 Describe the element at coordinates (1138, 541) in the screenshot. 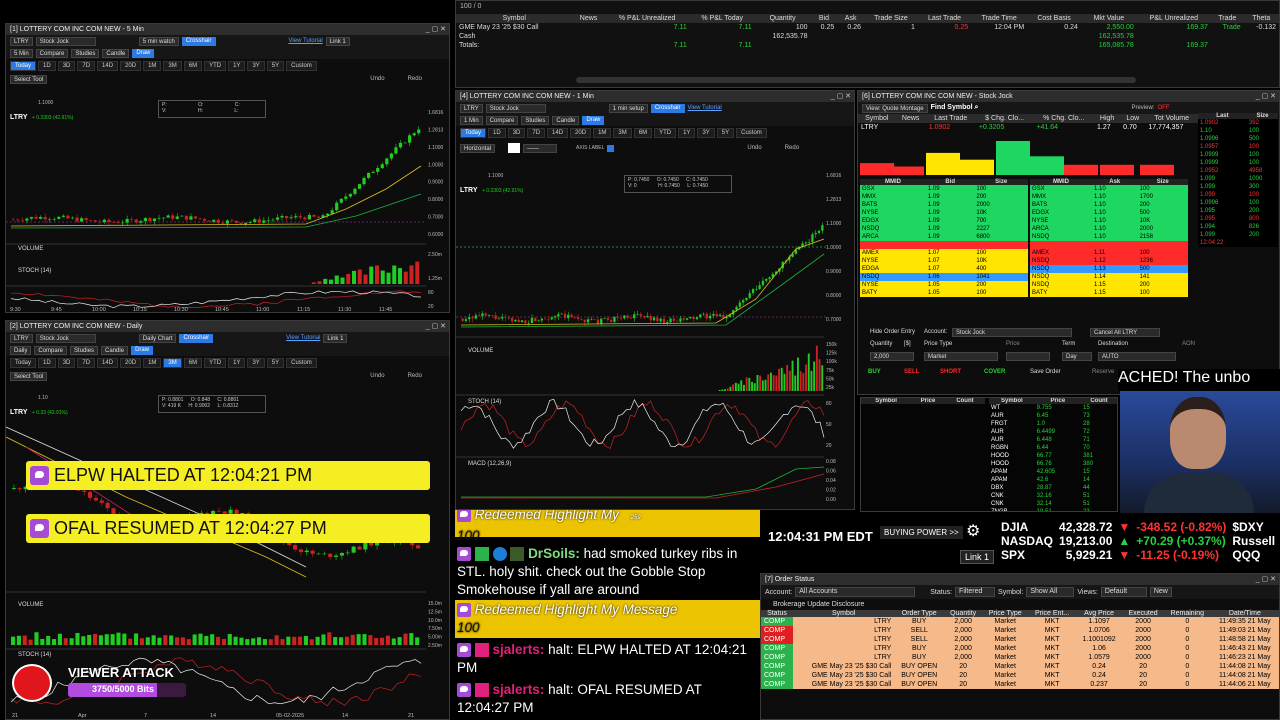

I see `index-row: NASDAQ 19,213.00 ▲ +70.29 (+0.37%) Russell` at that location.